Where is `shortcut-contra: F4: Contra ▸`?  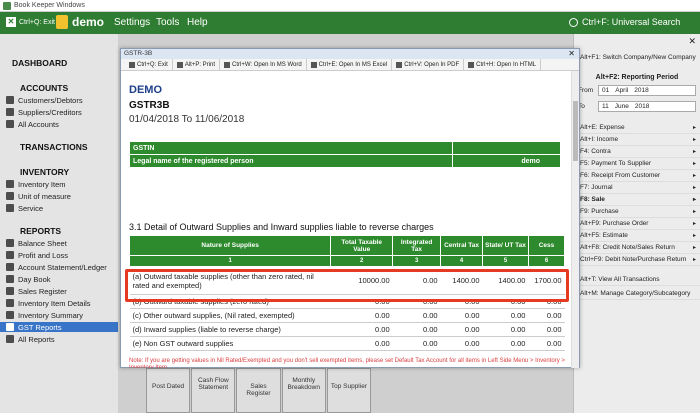
shortcut-contra: F4: Contra ▸ is located at coordinates (637, 152).